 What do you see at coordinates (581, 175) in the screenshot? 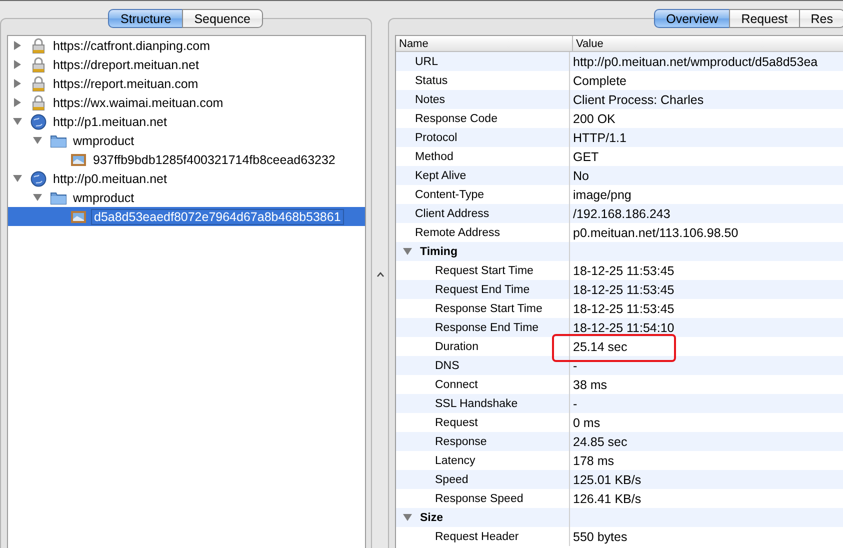
I see `value-cell: No` at bounding box center [581, 175].